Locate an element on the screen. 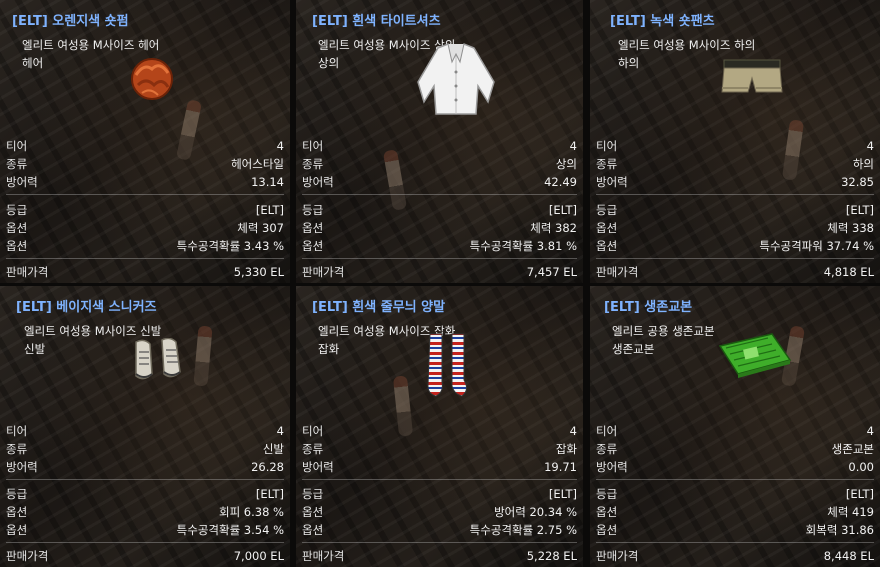 The height and width of the screenshot is (567, 880). price-row: 판매가격 5,330 EL is located at coordinates (145, 272).